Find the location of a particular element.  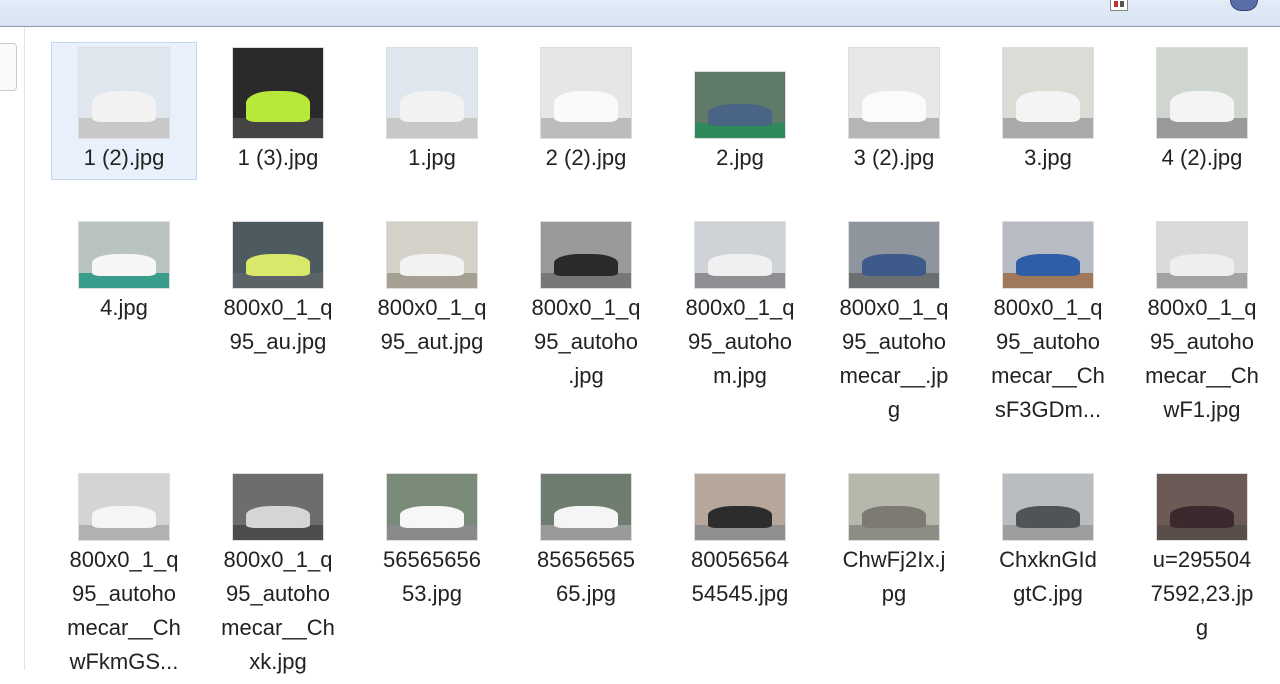

file-name: 5656565653.jpg is located at coordinates (432, 578).